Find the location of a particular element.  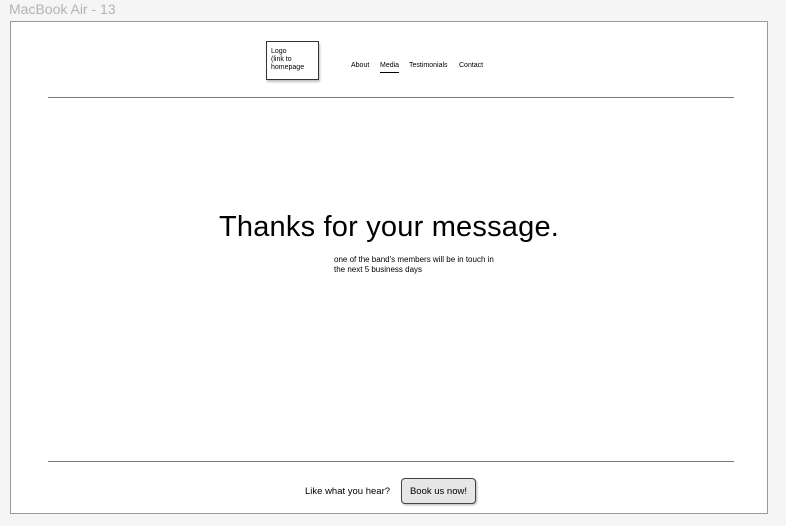

nav-item-about: About is located at coordinates (360, 65).